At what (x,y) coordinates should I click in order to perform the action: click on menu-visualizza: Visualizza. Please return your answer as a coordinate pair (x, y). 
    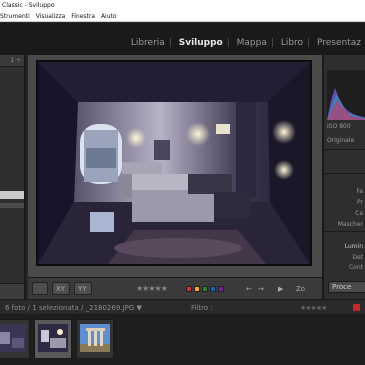
    Looking at the image, I should click on (51, 16).